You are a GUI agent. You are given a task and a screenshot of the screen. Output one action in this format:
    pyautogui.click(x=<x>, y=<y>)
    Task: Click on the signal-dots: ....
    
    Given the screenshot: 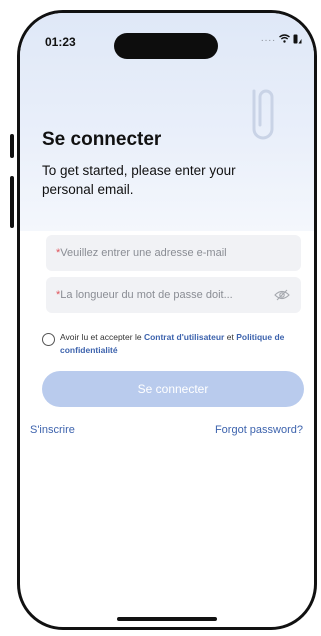 What is the action you would take?
    pyautogui.click(x=268, y=38)
    